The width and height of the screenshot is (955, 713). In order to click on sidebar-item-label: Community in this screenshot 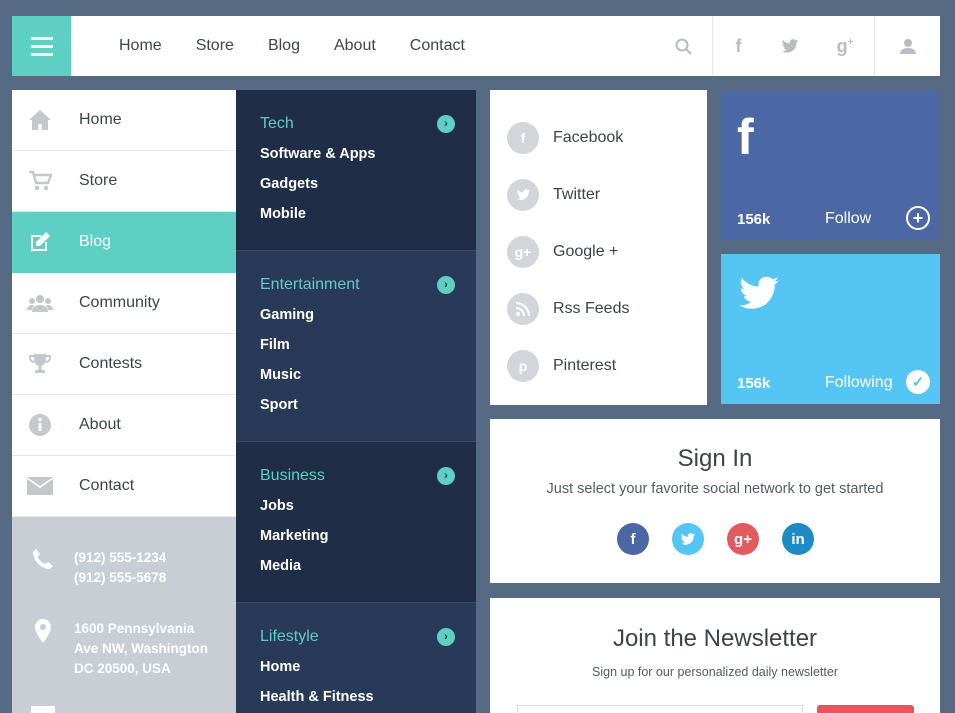, I will do `click(119, 302)`.